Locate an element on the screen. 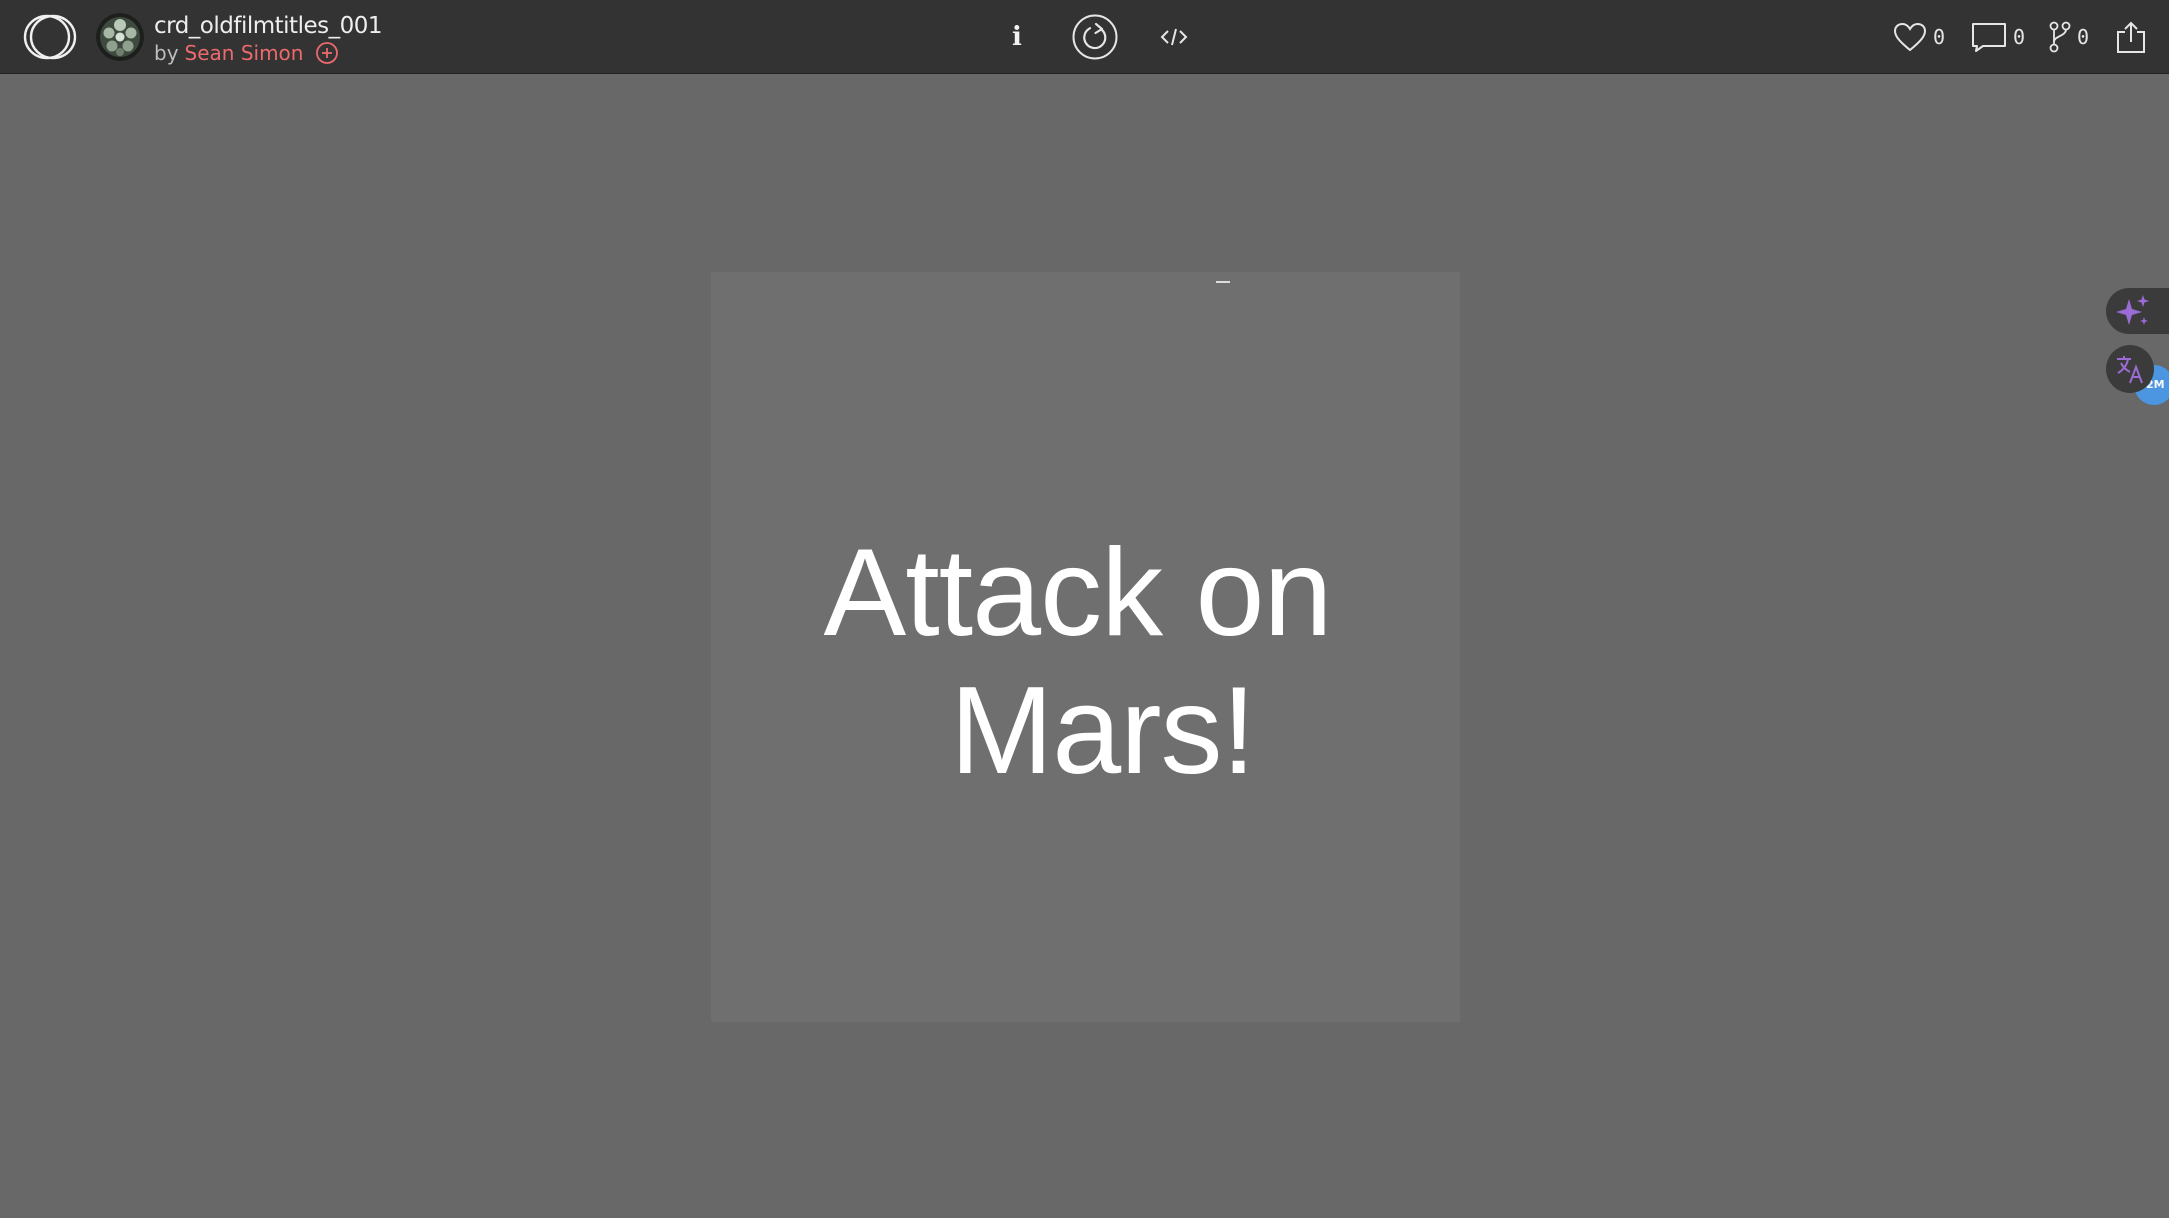 This screenshot has width=2169, height=1218. film-title: Attack on Mars! is located at coordinates (1085, 662).